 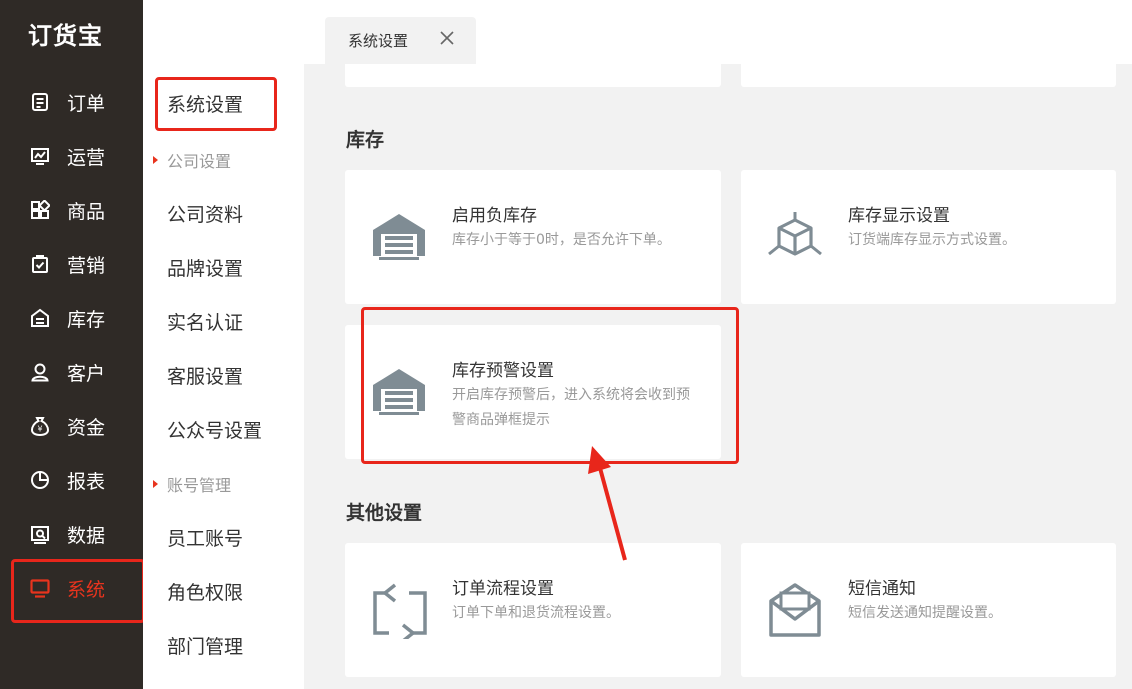 I want to click on submenu-group-label: 账号管理, so click(x=199, y=485).